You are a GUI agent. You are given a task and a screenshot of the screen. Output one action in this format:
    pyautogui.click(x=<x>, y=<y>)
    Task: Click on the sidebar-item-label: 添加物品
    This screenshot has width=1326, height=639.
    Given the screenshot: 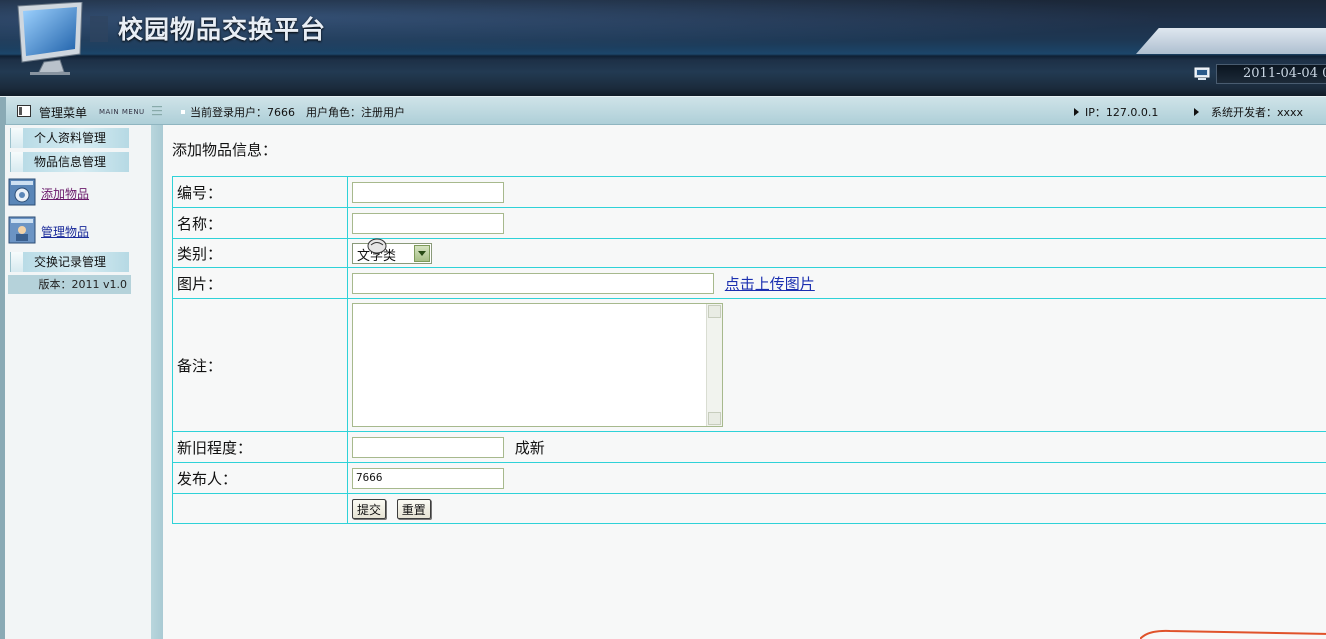 What is the action you would take?
    pyautogui.click(x=65, y=194)
    